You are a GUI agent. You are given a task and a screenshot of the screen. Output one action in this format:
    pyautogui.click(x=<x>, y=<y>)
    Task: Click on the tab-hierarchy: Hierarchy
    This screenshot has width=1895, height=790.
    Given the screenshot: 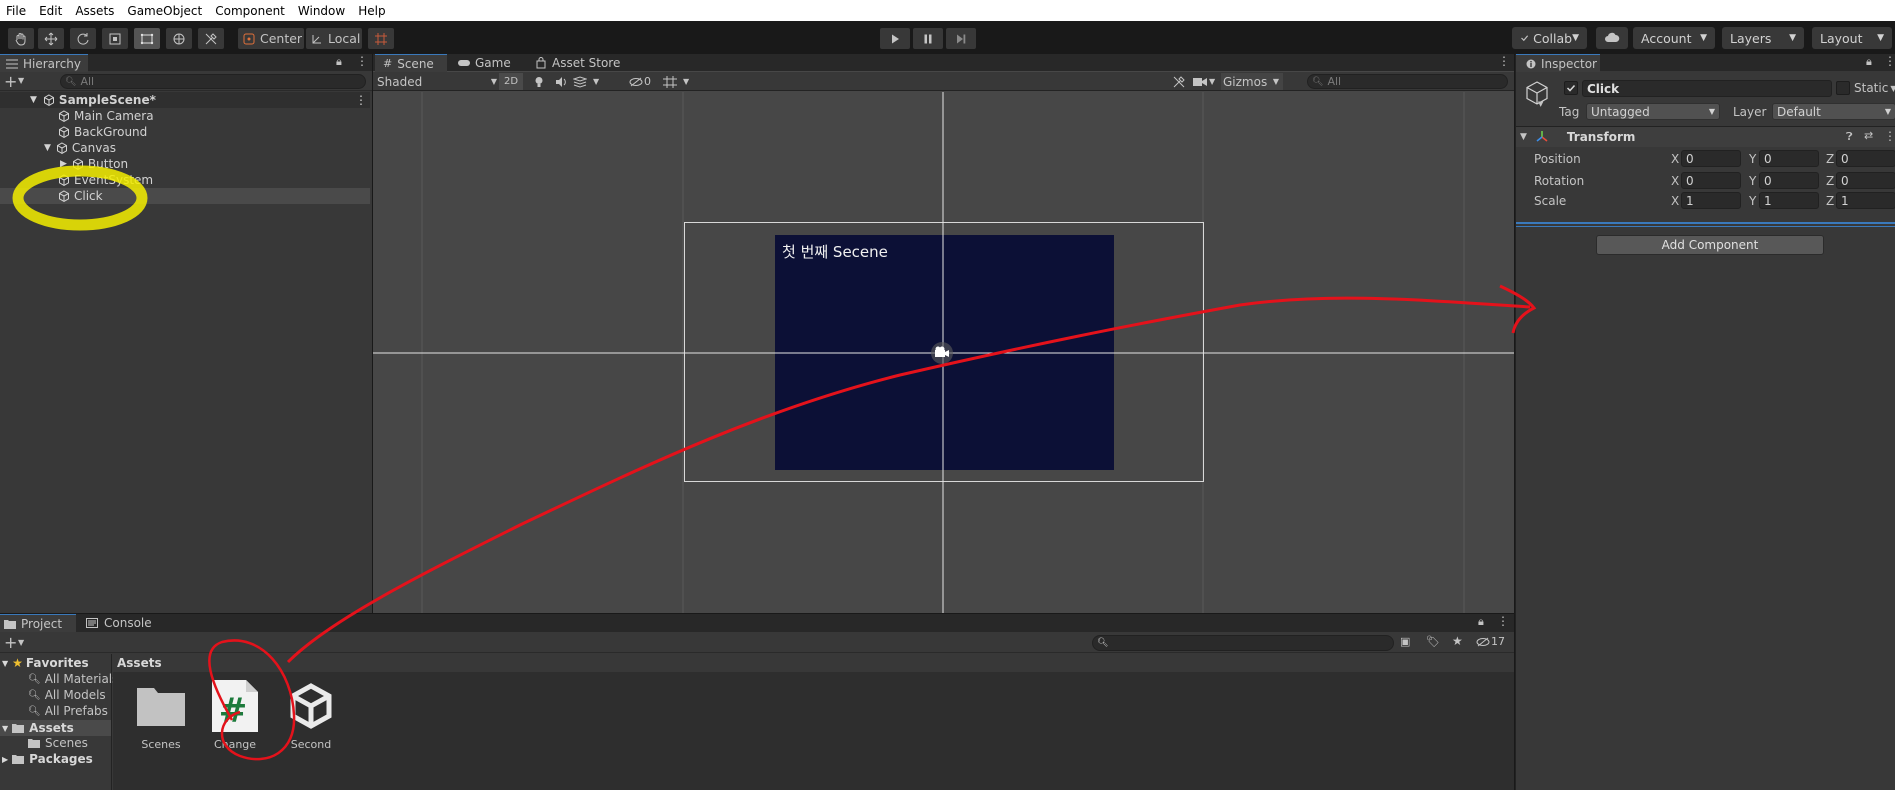 What is the action you would take?
    pyautogui.click(x=44, y=63)
    